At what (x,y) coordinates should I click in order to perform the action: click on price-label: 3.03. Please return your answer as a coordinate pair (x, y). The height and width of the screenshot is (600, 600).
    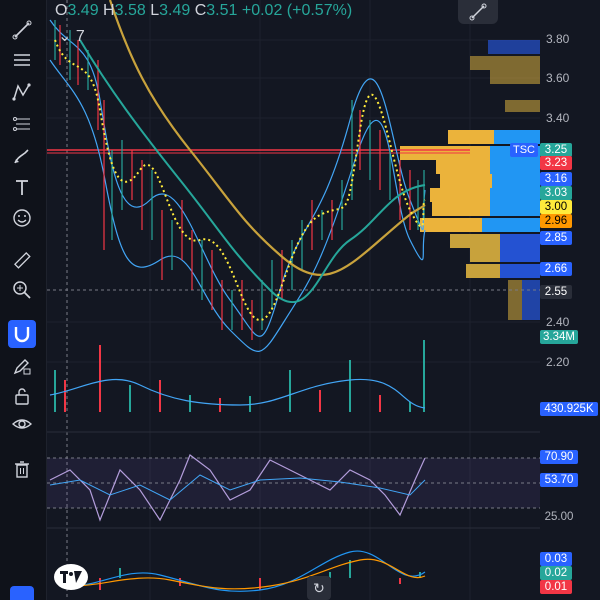
    Looking at the image, I should click on (556, 193).